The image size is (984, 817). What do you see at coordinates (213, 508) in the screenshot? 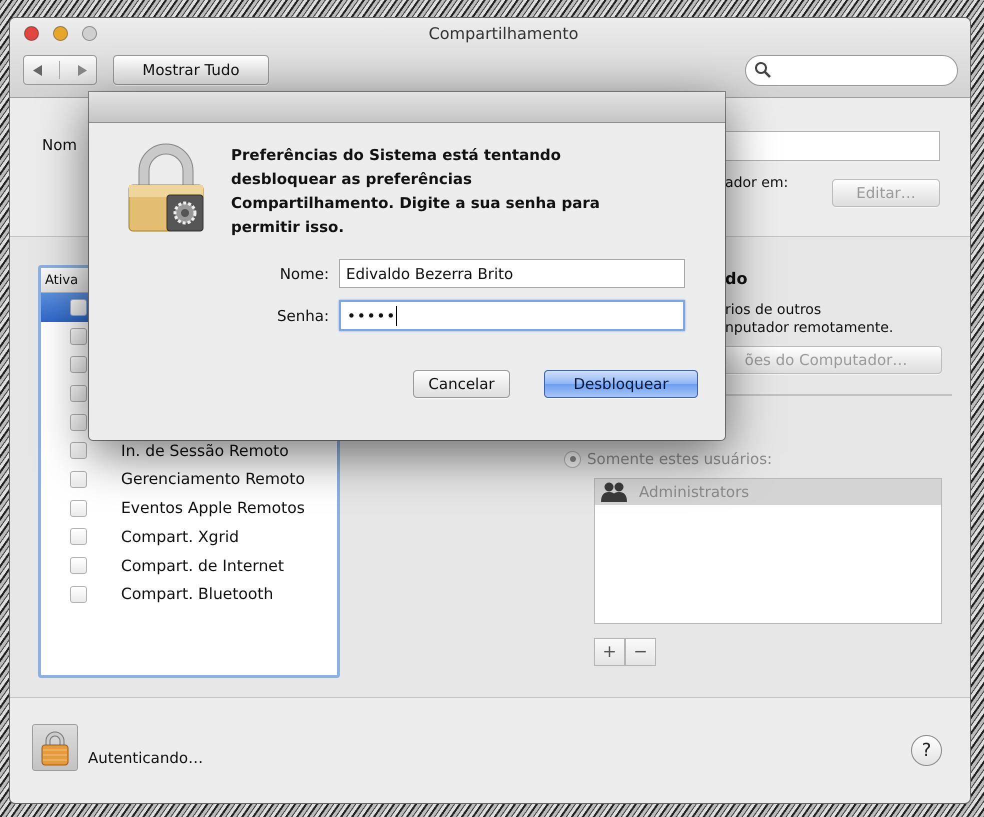
I see `service-name: Eventos Apple Remotos` at bounding box center [213, 508].